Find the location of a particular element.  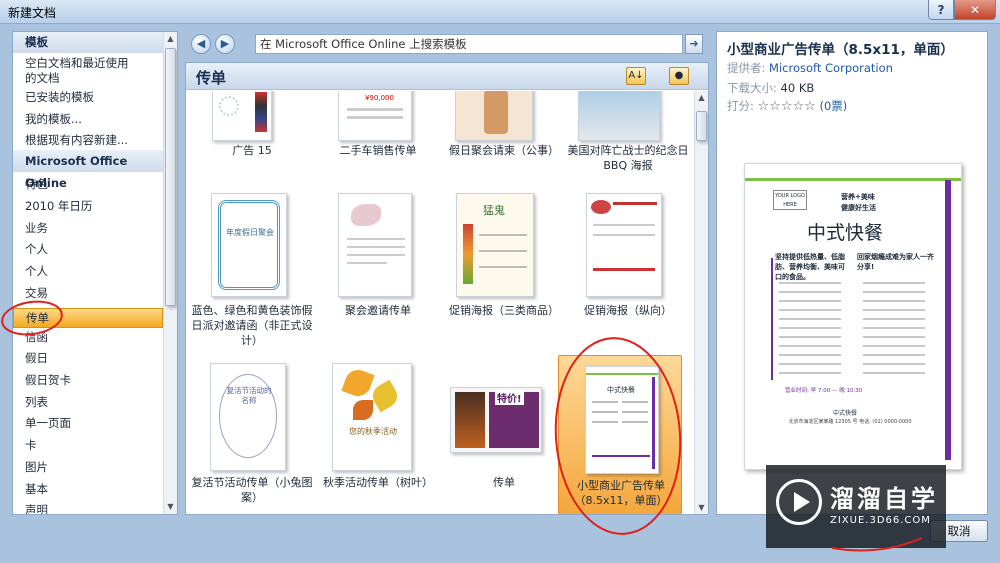

category-item: 列表 is located at coordinates (88, 402).